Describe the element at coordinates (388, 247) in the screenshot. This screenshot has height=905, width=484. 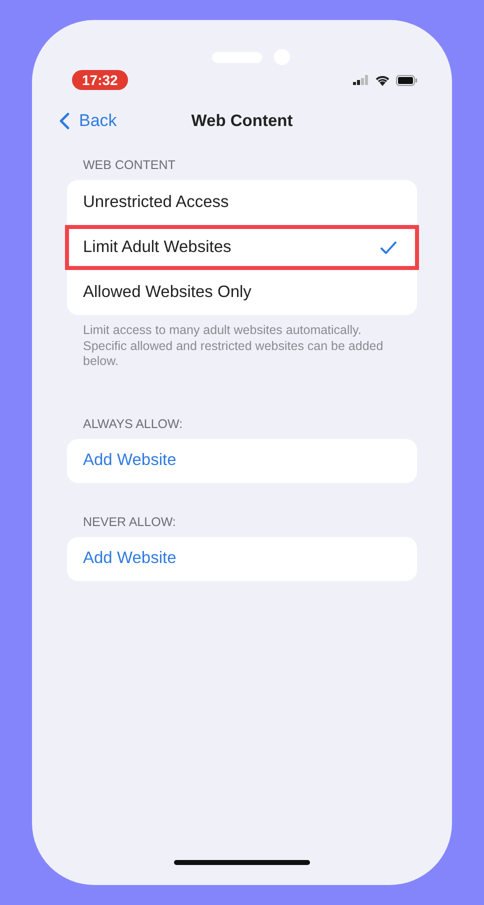
I see `checkmark-icon` at that location.